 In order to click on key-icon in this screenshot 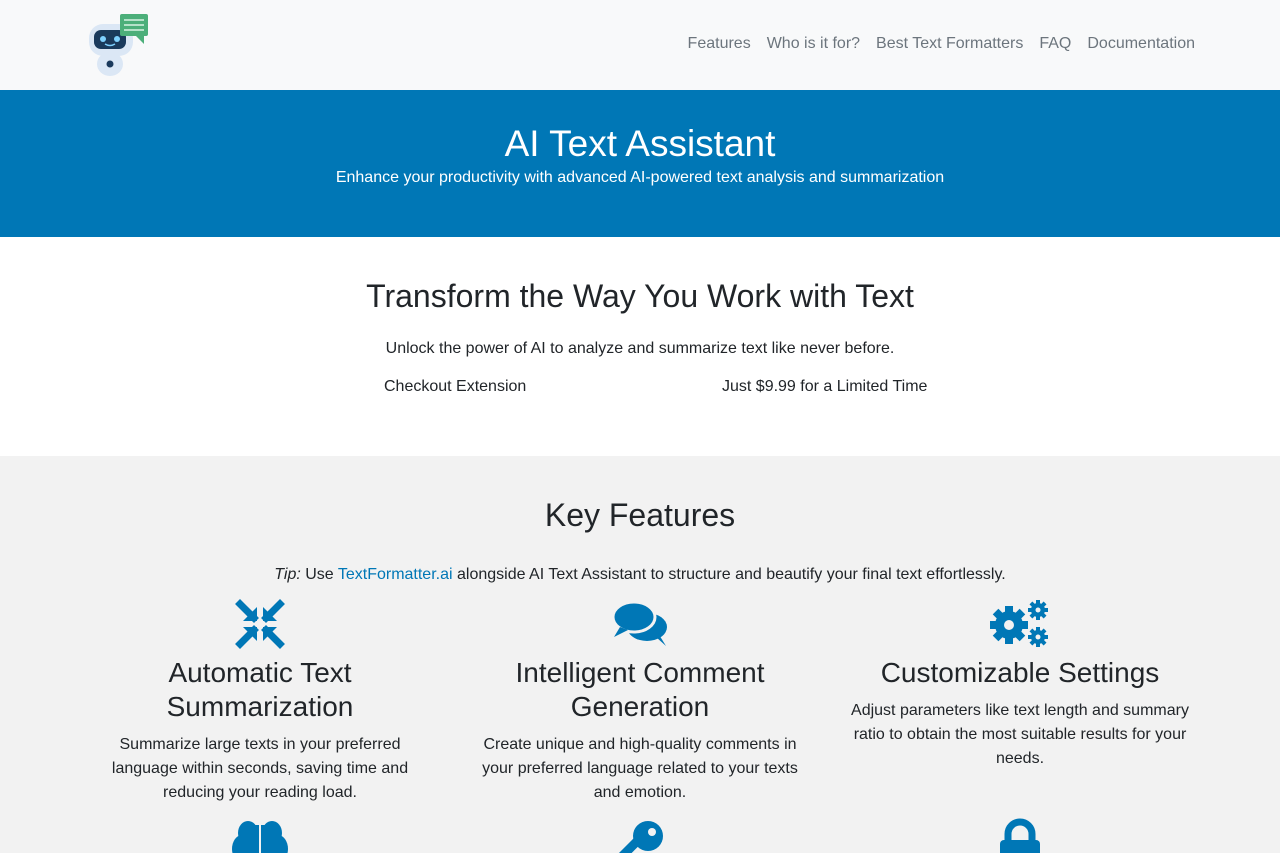, I will do `click(640, 834)`.